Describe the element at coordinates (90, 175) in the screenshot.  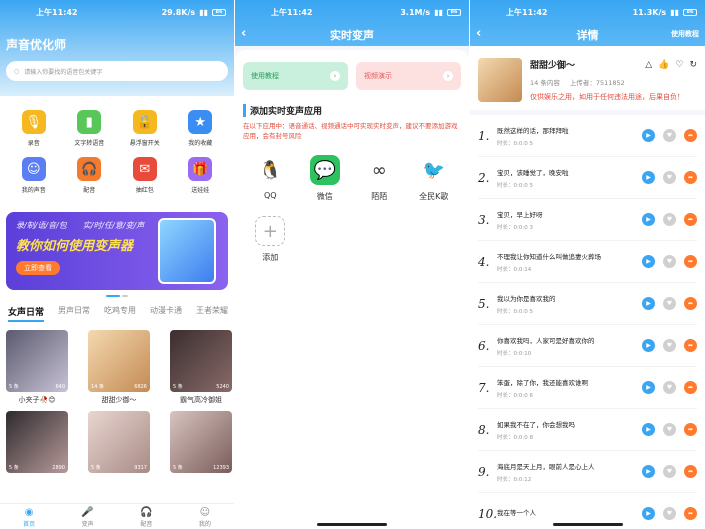
I see `feature-item: 🎧 配音` at that location.